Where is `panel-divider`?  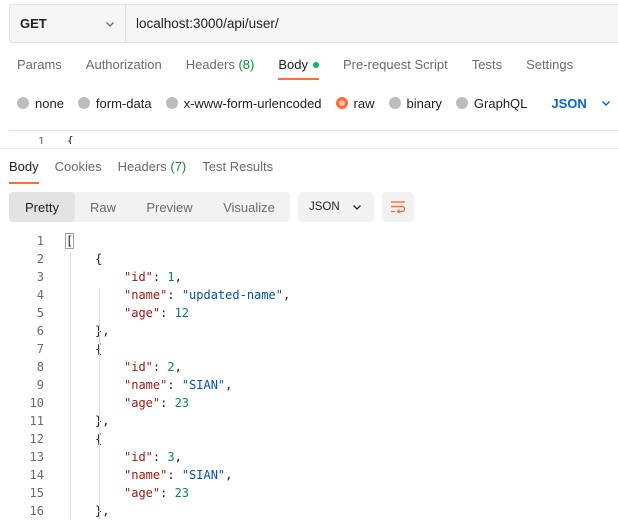
panel-divider is located at coordinates (309, 148).